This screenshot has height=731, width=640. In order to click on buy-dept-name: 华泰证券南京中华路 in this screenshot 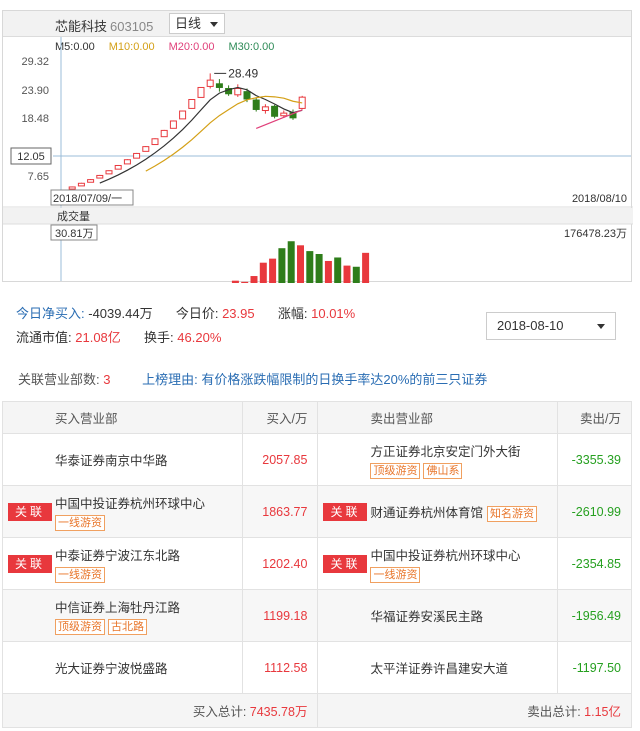, I will do `click(148, 459)`.